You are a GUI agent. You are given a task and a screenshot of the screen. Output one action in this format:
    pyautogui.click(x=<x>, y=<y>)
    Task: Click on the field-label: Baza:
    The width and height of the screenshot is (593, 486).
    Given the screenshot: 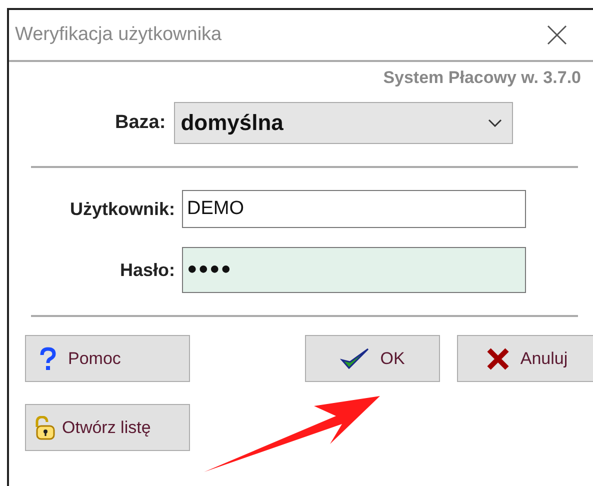 What is the action you would take?
    pyautogui.click(x=140, y=123)
    